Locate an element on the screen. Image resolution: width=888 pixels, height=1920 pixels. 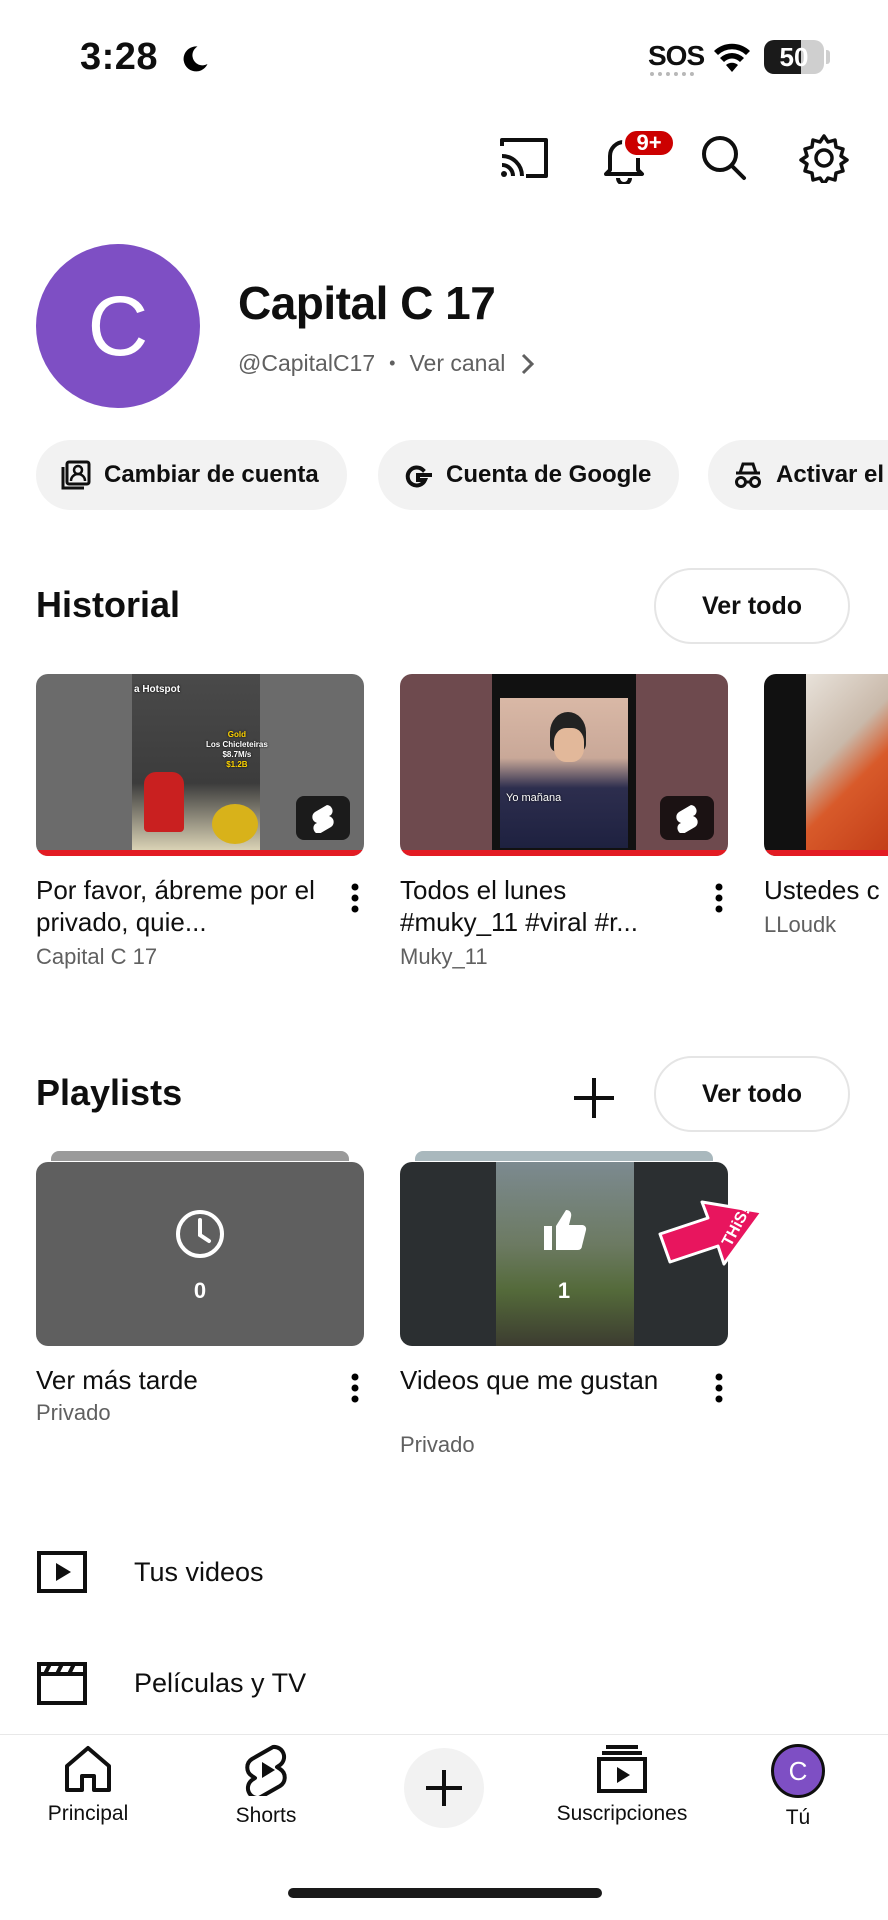
nav-you: C Tú is located at coordinates (798, 1787).